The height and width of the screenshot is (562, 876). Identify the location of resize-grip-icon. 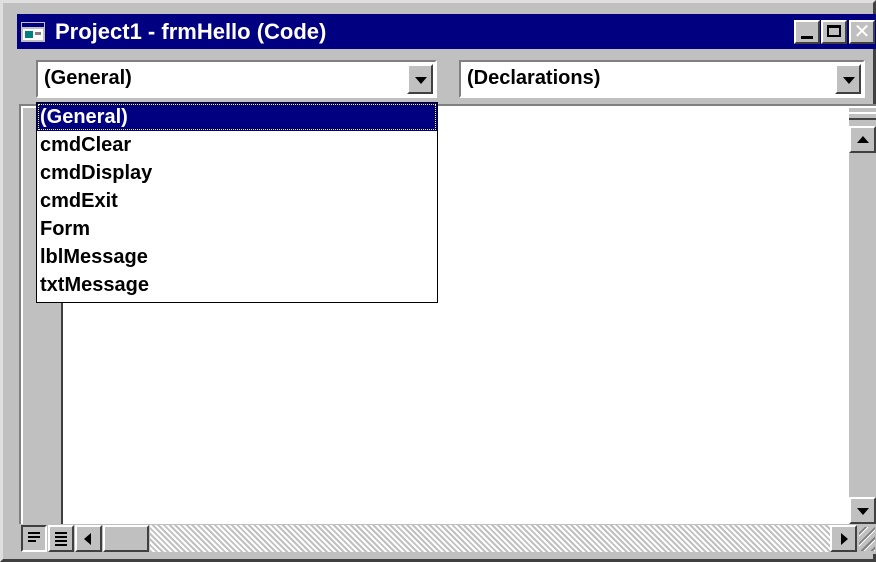
(867, 539).